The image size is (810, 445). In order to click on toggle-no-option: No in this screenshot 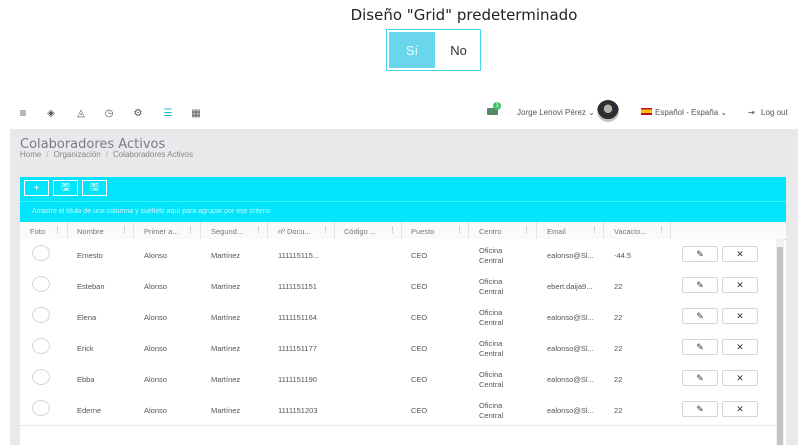, I will do `click(458, 50)`.